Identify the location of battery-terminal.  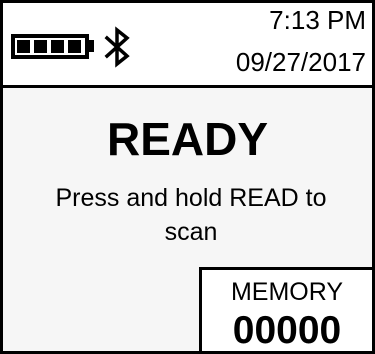
(91, 46).